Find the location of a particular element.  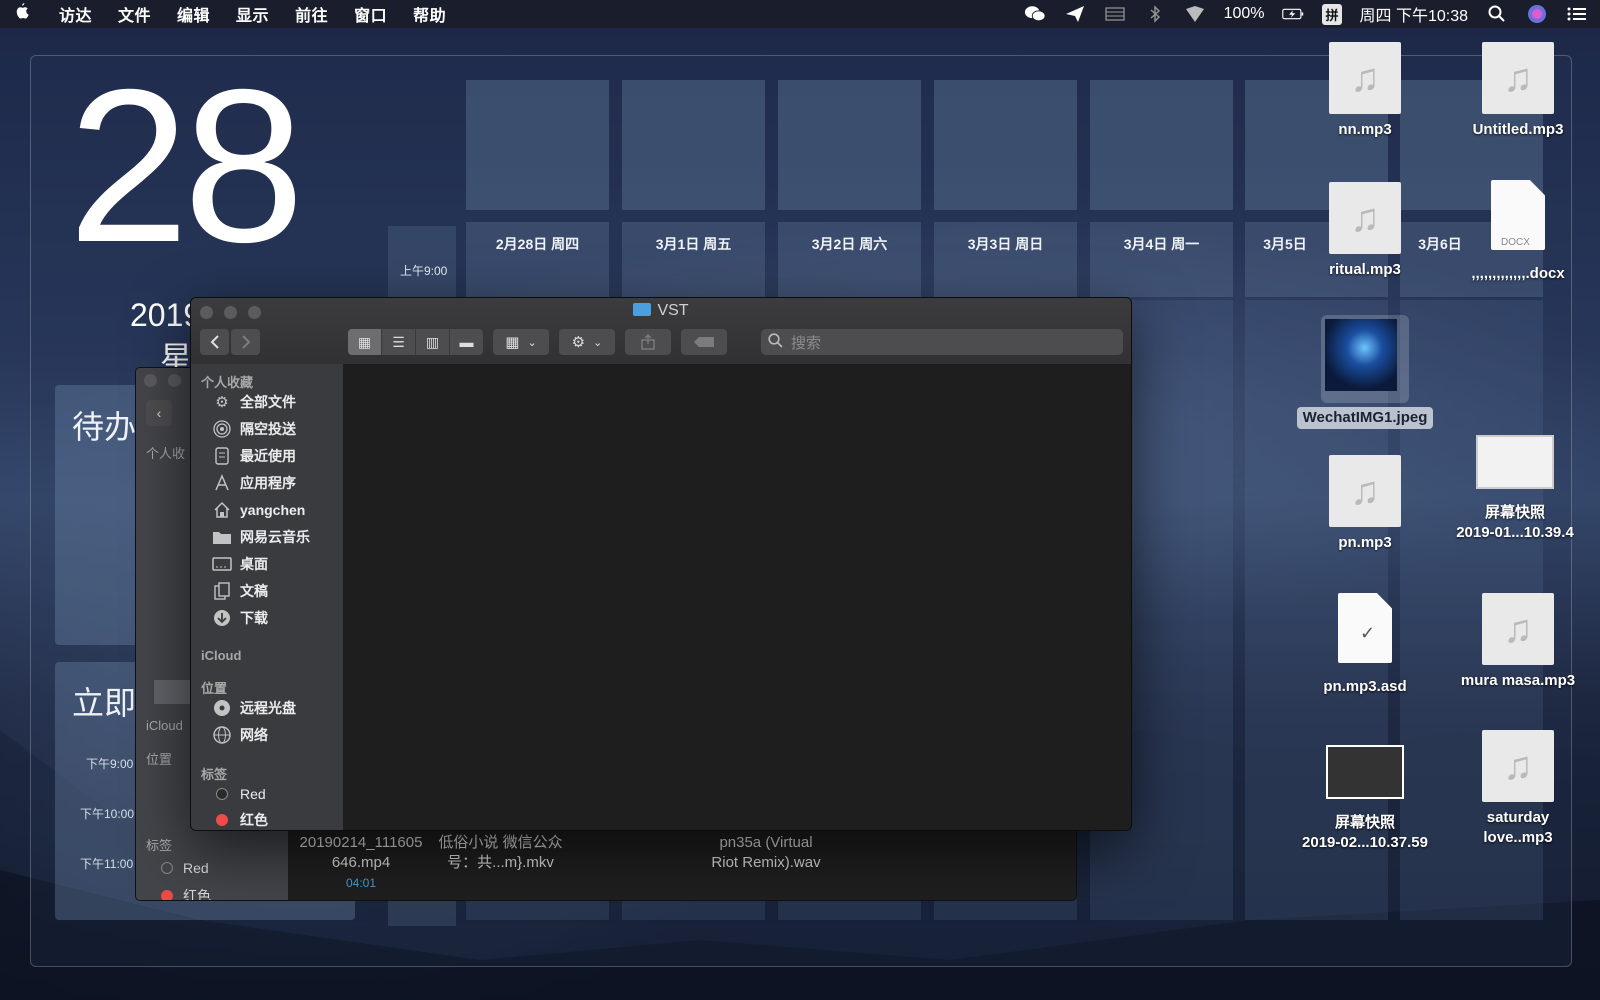

desktop-file-screenshot-2019-01: 屏幕快照 2019-01...10.39.4 is located at coordinates (1515, 489).